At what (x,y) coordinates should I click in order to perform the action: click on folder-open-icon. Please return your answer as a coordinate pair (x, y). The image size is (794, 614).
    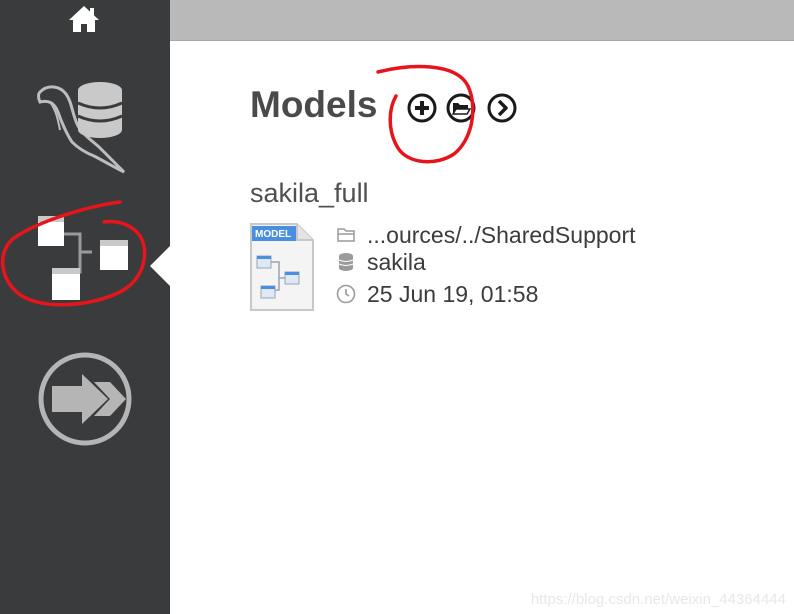
    Looking at the image, I should click on (461, 108).